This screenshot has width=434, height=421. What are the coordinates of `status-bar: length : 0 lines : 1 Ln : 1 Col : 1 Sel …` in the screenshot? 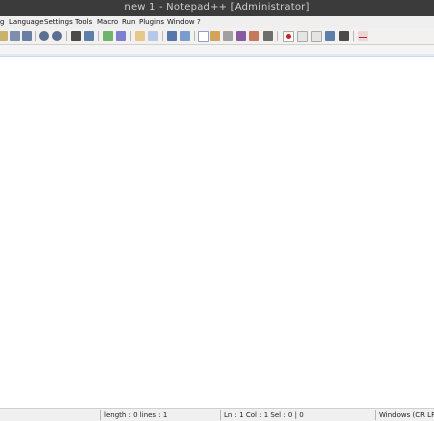 It's located at (217, 414).